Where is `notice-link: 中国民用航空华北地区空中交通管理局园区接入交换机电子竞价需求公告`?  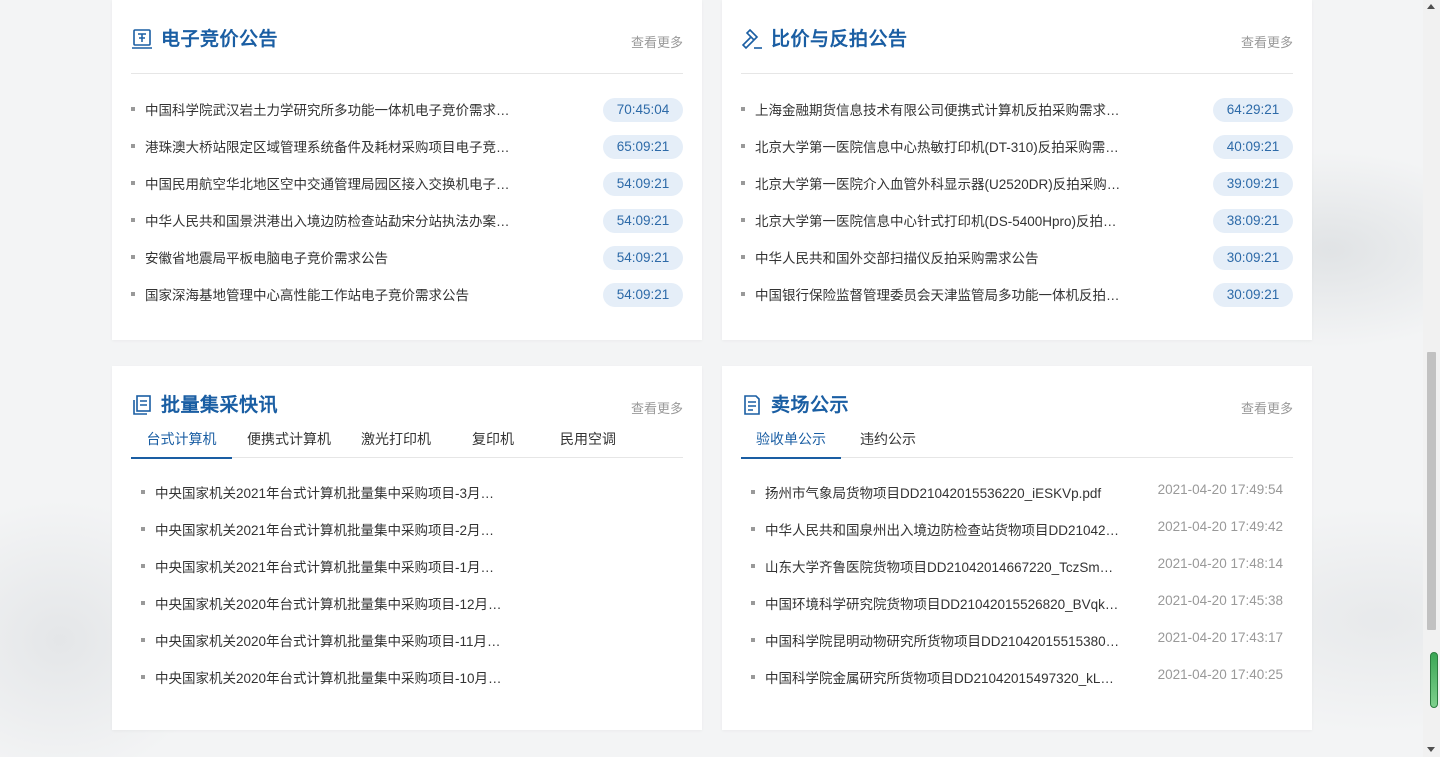 notice-link: 中国民用航空华北地区空中交通管理局园区接入交换机电子竞价需求公告 is located at coordinates (328, 183).